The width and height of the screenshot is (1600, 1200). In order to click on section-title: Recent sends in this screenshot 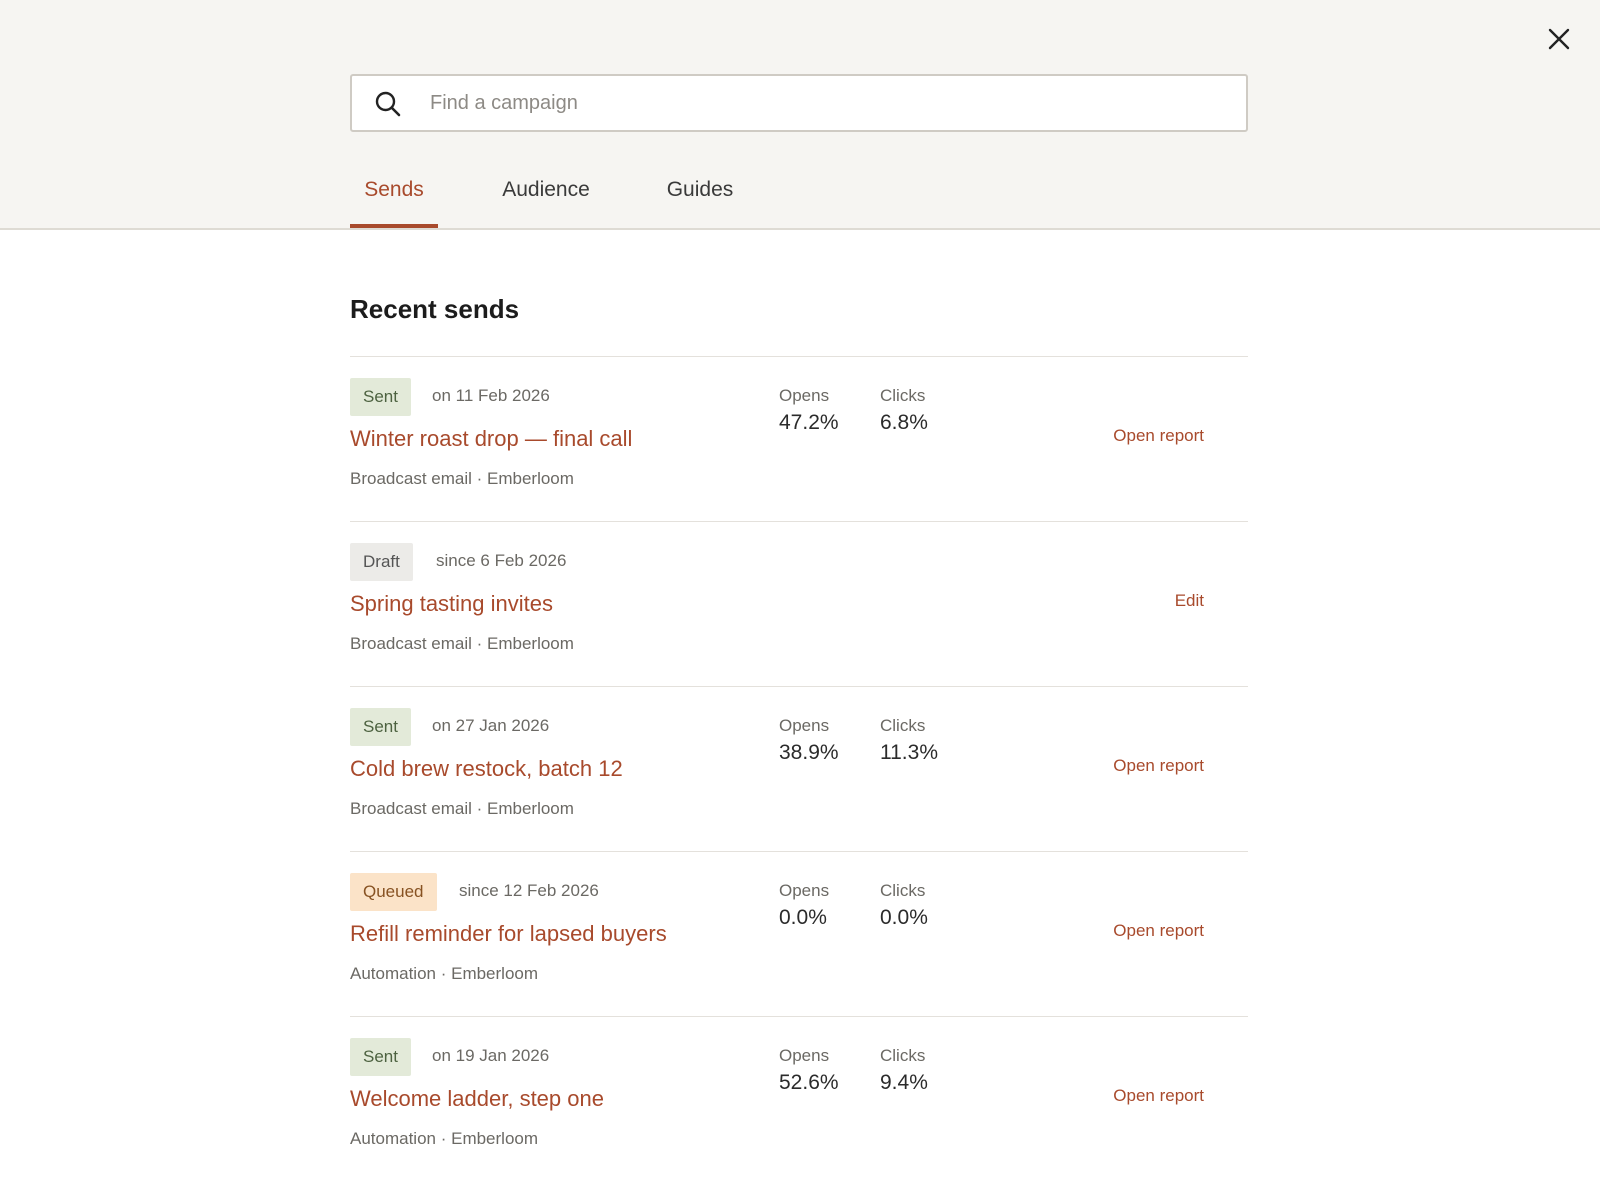, I will do `click(435, 309)`.